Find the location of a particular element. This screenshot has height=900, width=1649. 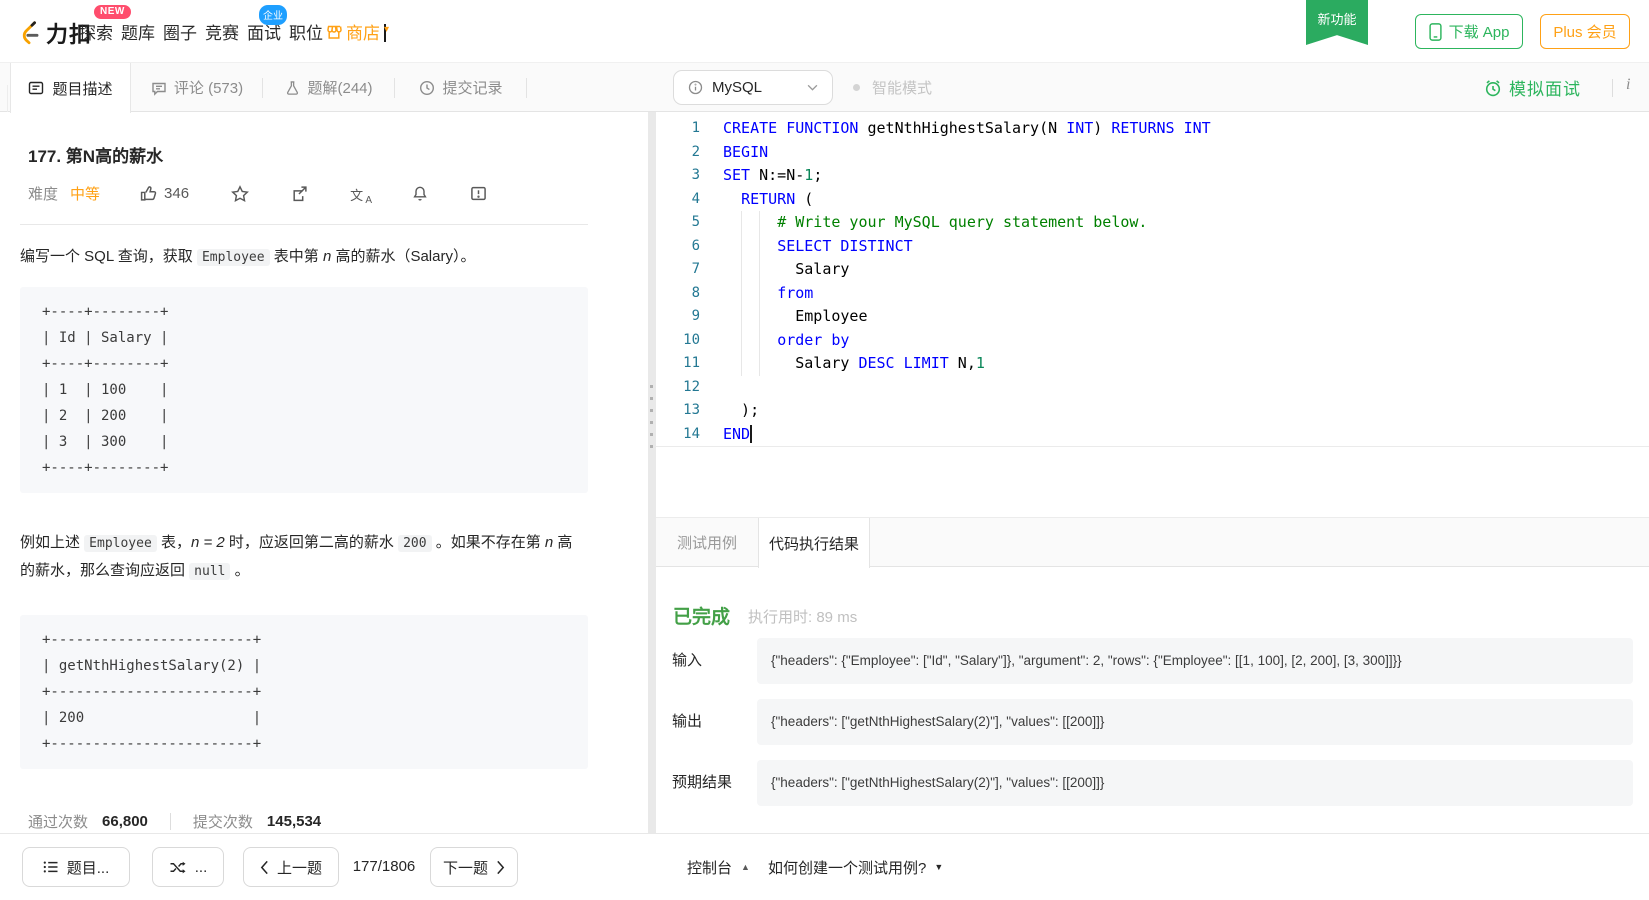

console-label: 控制台 is located at coordinates (710, 868).